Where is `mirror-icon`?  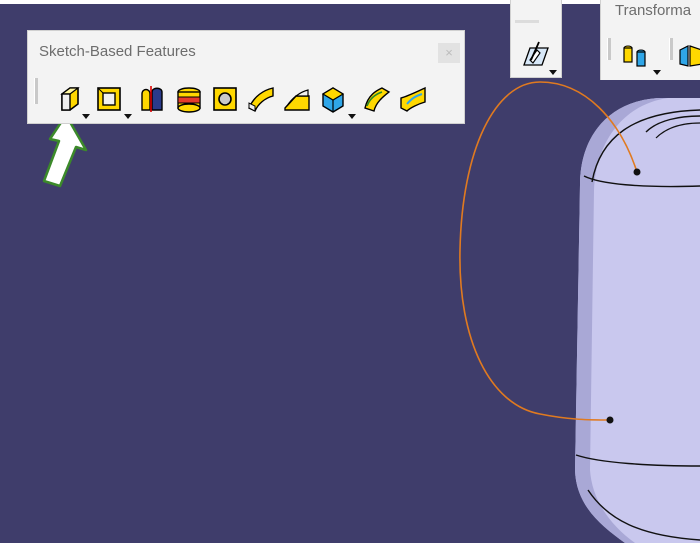 mirror-icon is located at coordinates (688, 55).